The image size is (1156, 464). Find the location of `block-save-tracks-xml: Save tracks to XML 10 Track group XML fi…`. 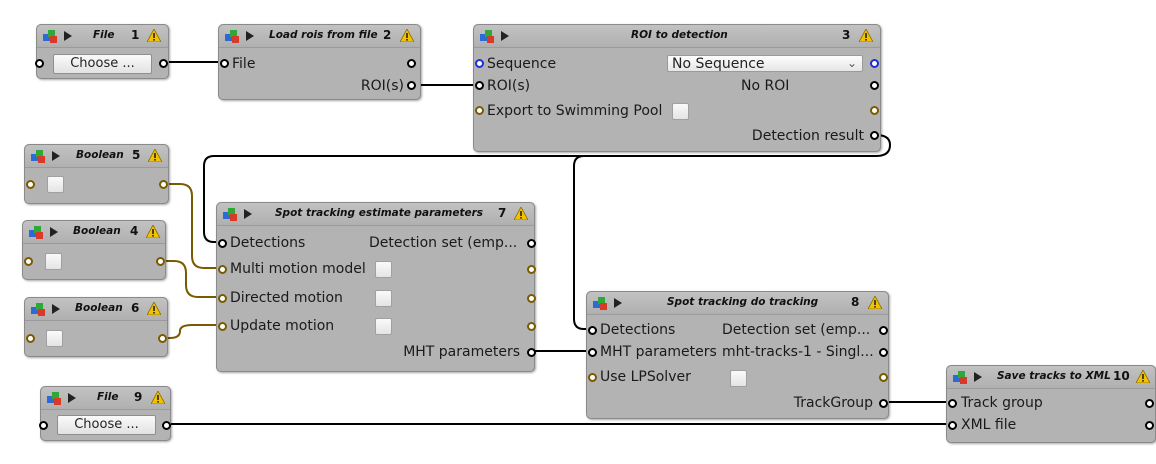

block-save-tracks-xml: Save tracks to XML 10 Track group XML fi… is located at coordinates (1051, 404).